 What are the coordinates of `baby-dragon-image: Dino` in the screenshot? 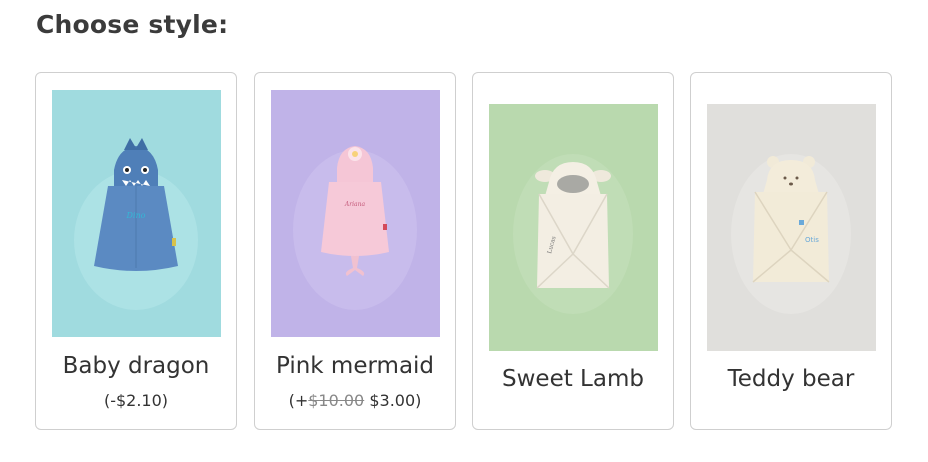 It's located at (136, 213).